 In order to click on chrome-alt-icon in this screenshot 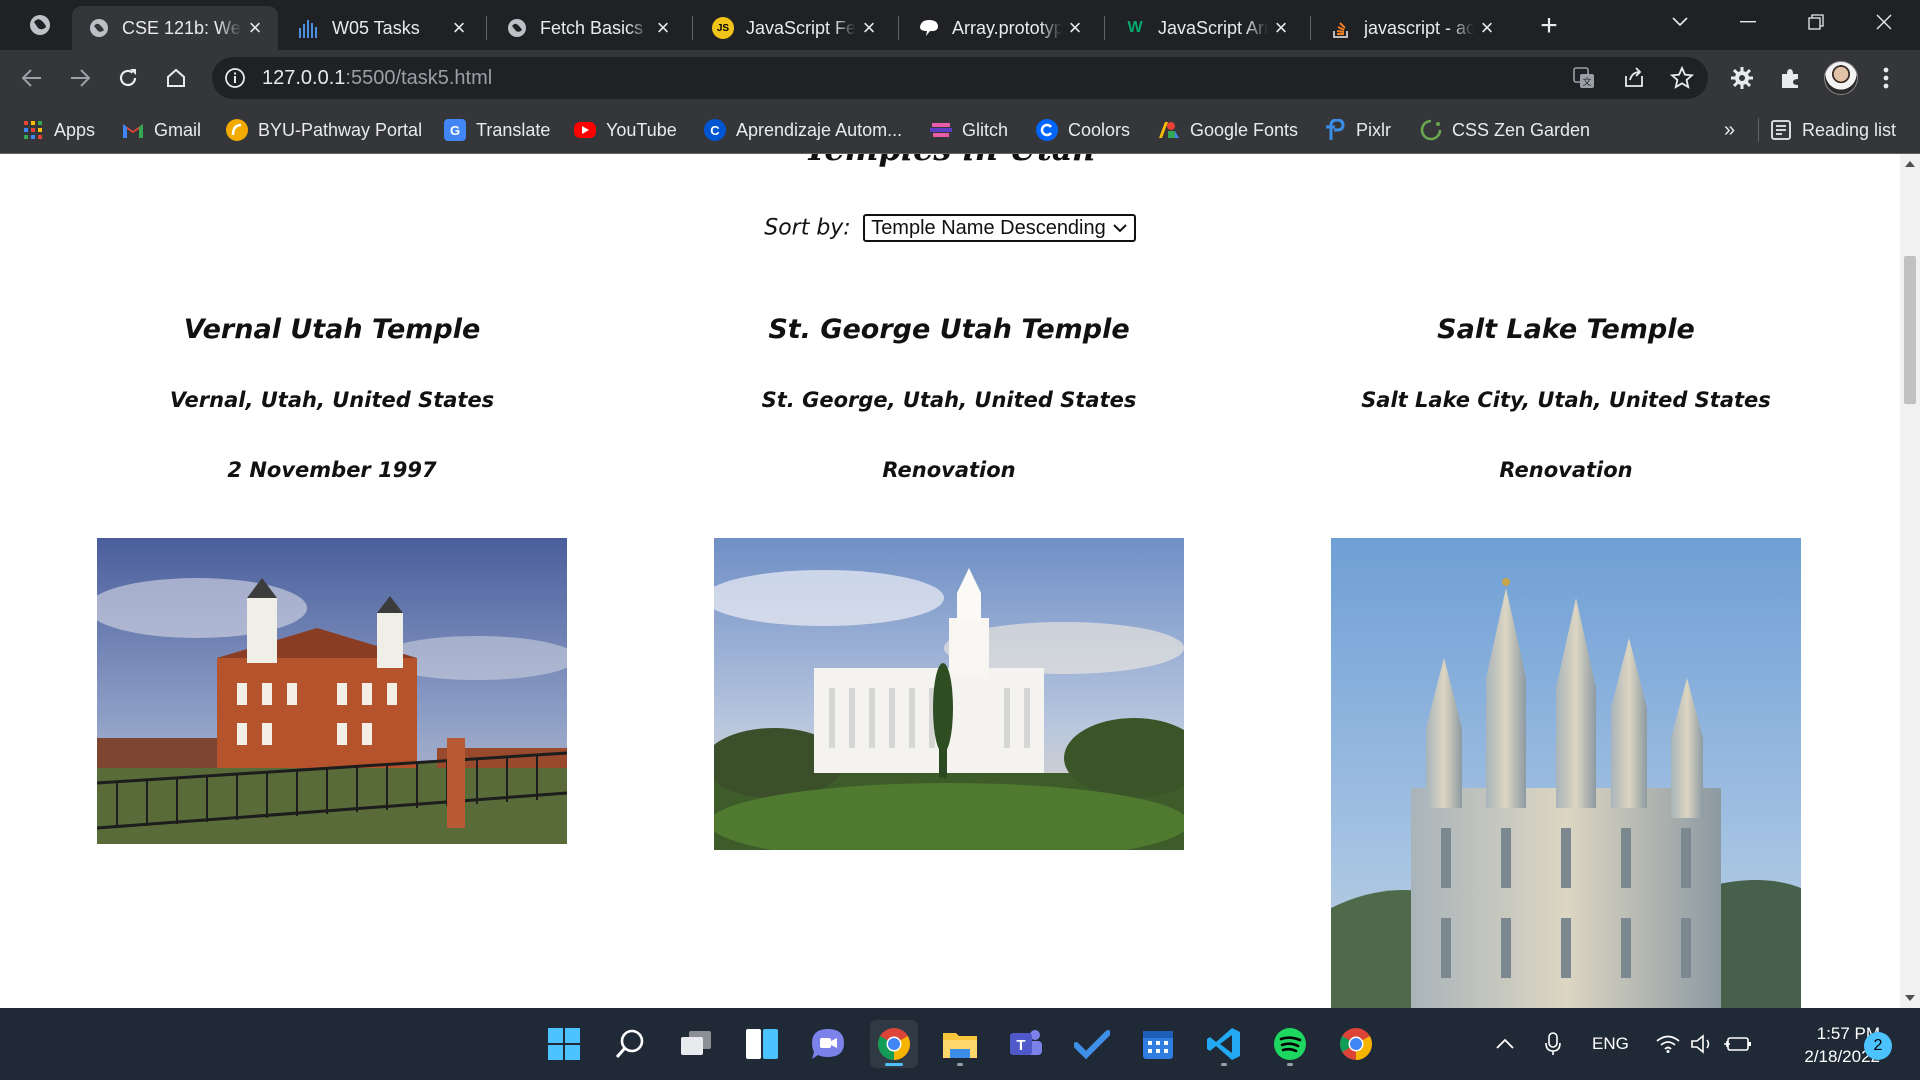, I will do `click(1356, 1044)`.